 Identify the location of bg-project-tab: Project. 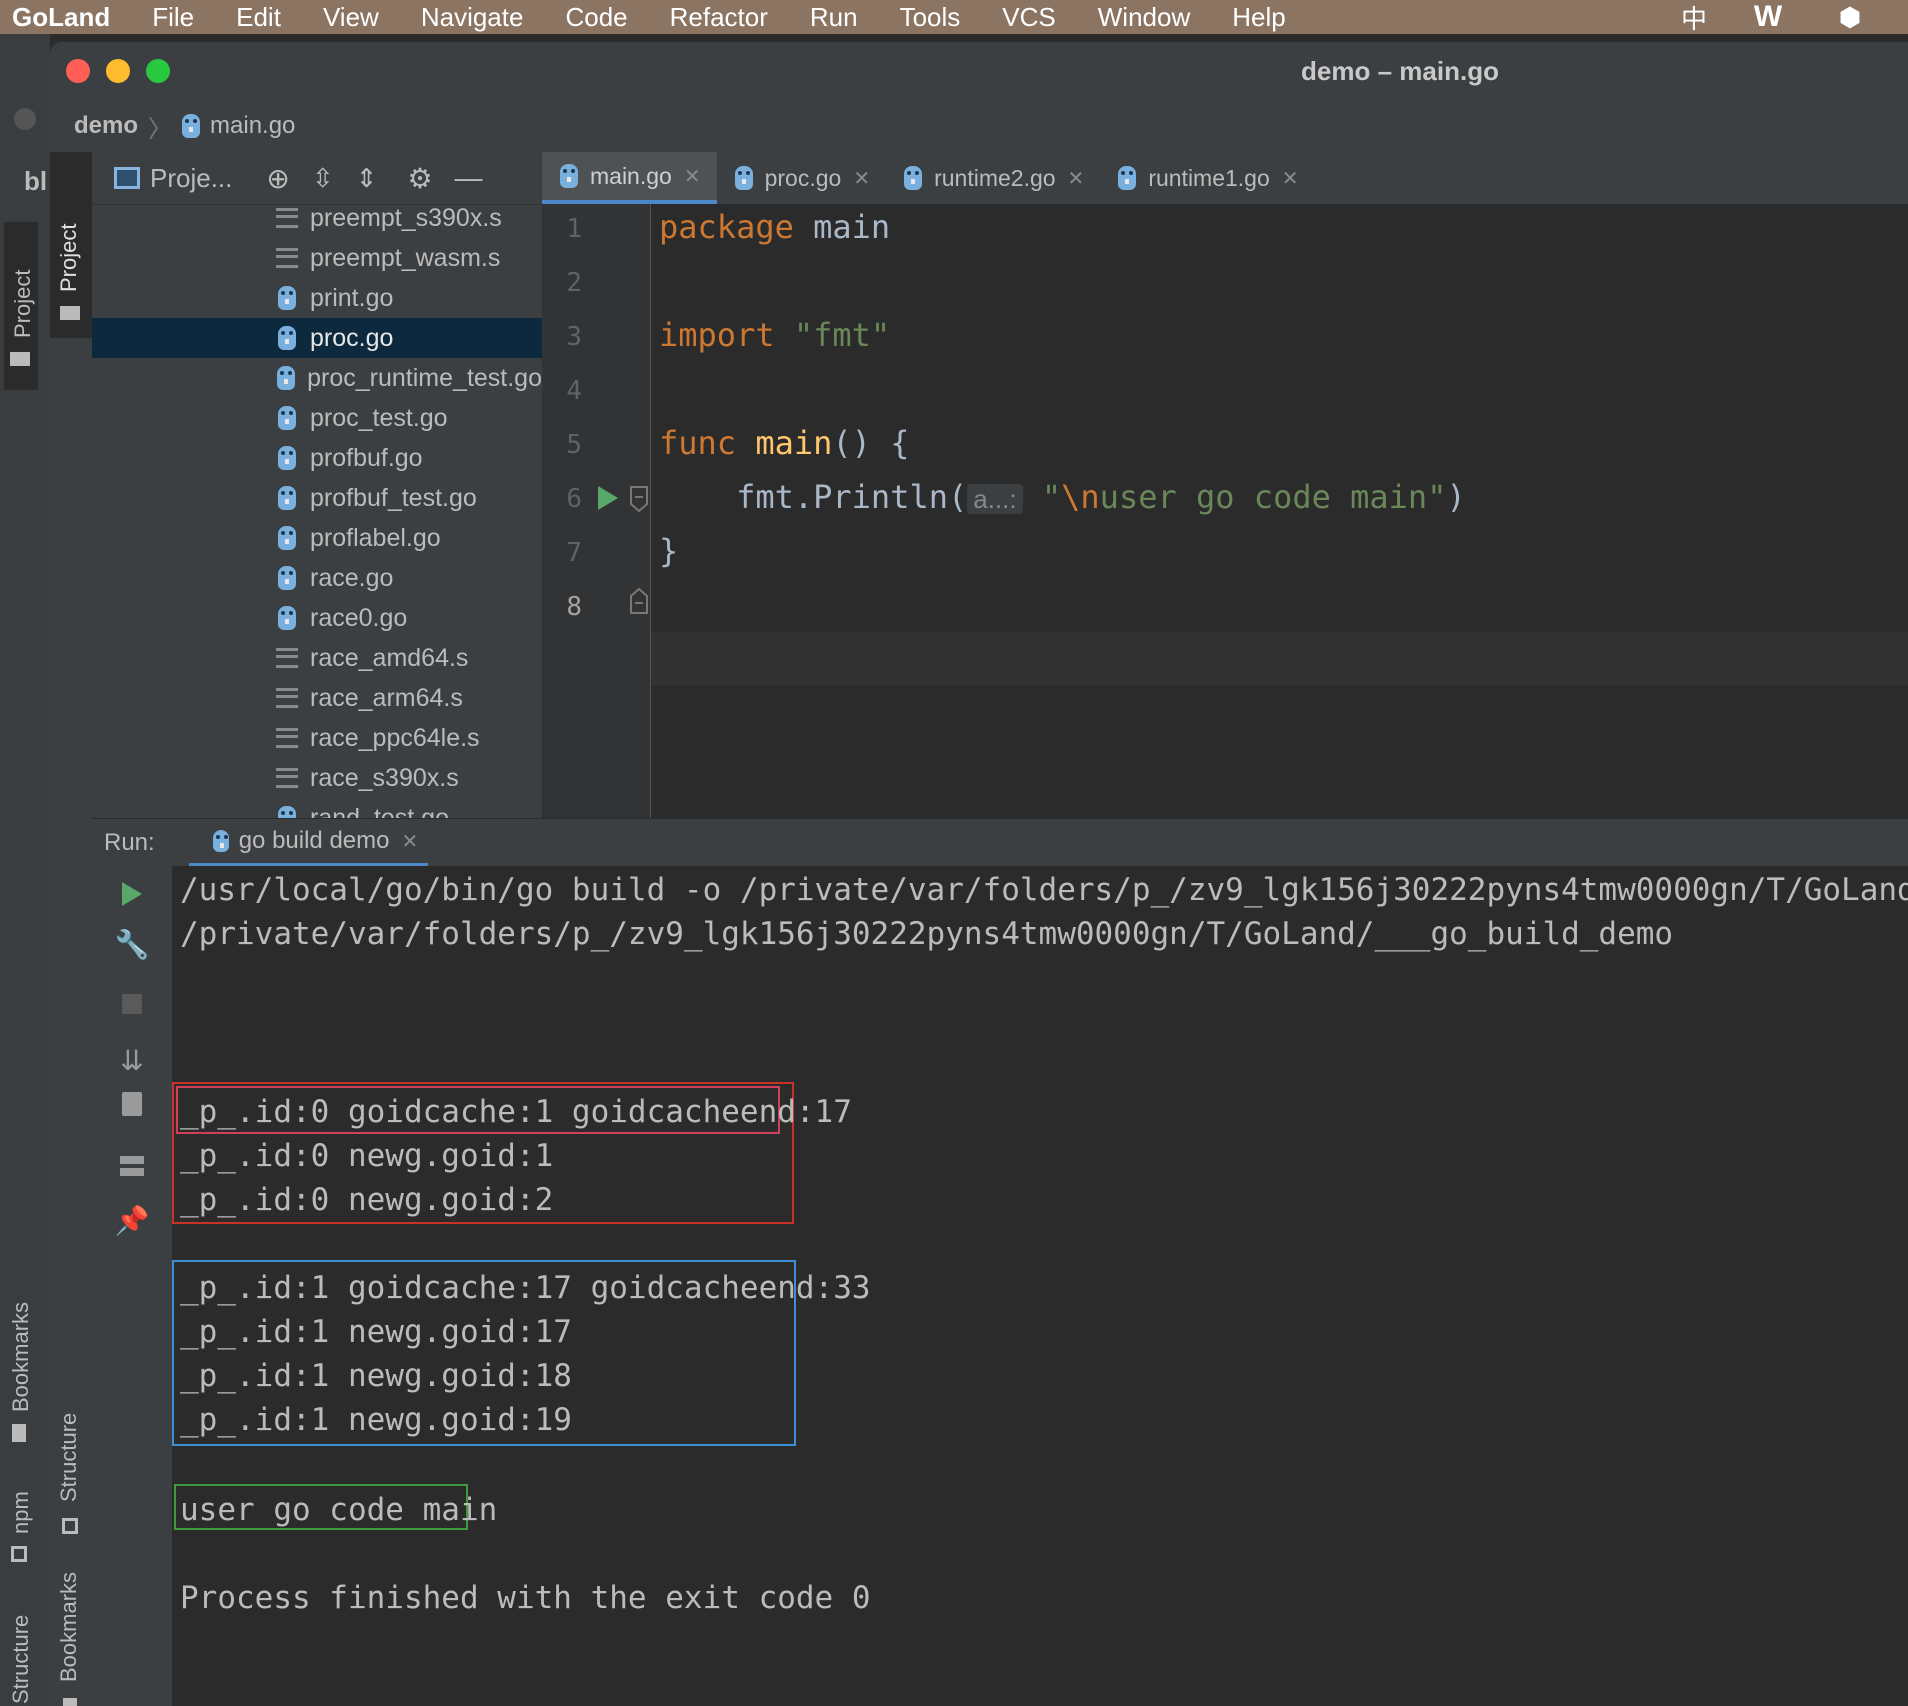
(23, 304).